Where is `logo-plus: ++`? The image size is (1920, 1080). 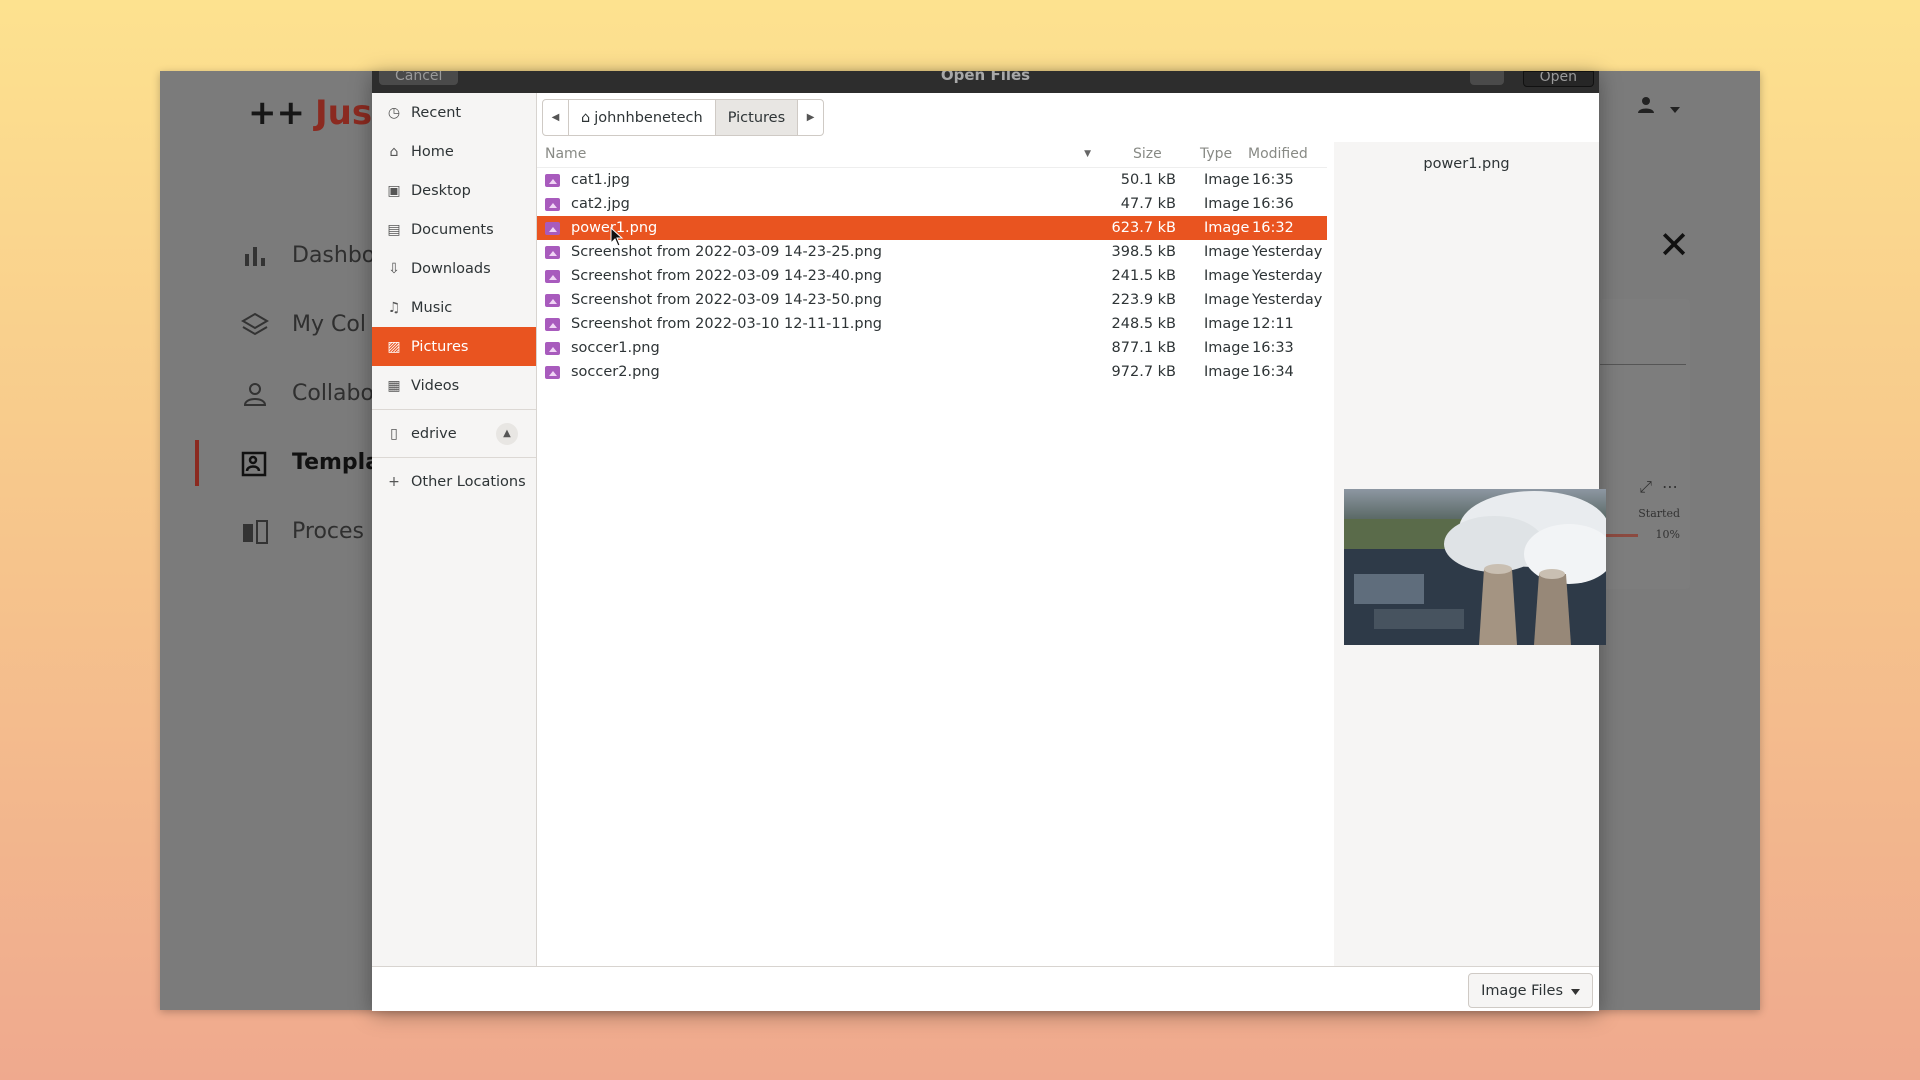
logo-plus: ++ is located at coordinates (276, 113).